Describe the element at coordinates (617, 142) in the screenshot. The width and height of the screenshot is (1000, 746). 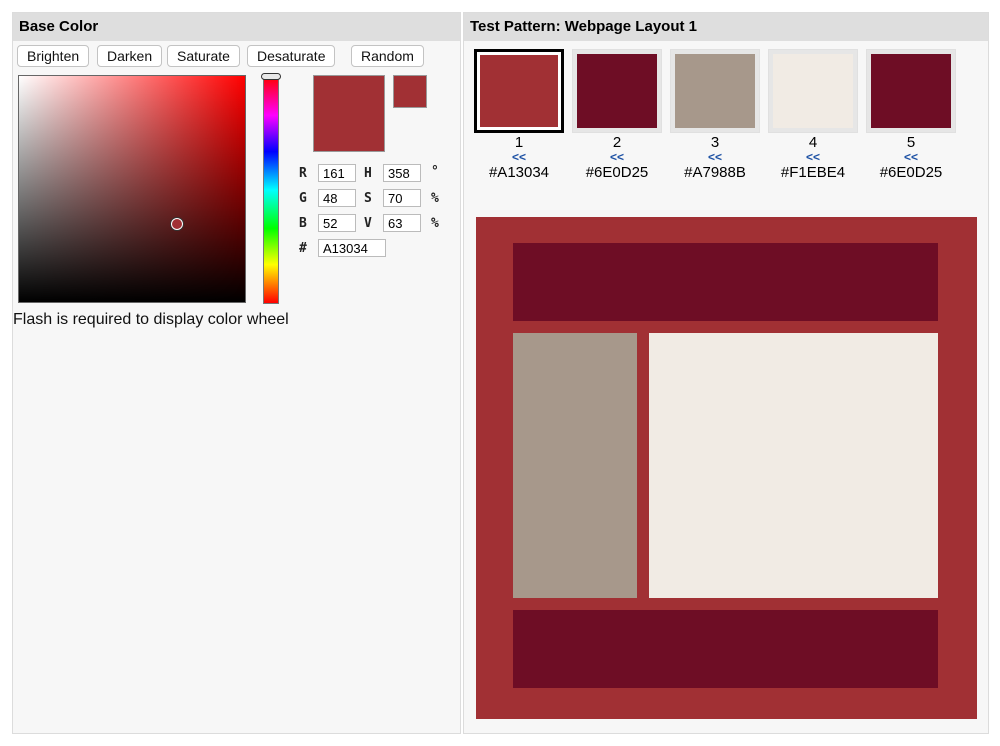
I see `palette-number: 2` at that location.